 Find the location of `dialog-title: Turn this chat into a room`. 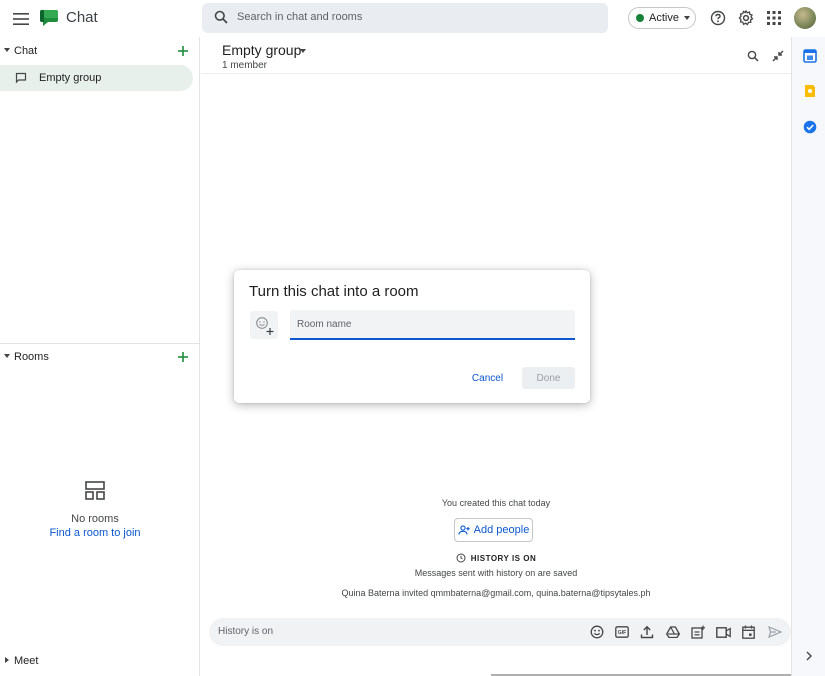

dialog-title: Turn this chat into a room is located at coordinates (334, 291).